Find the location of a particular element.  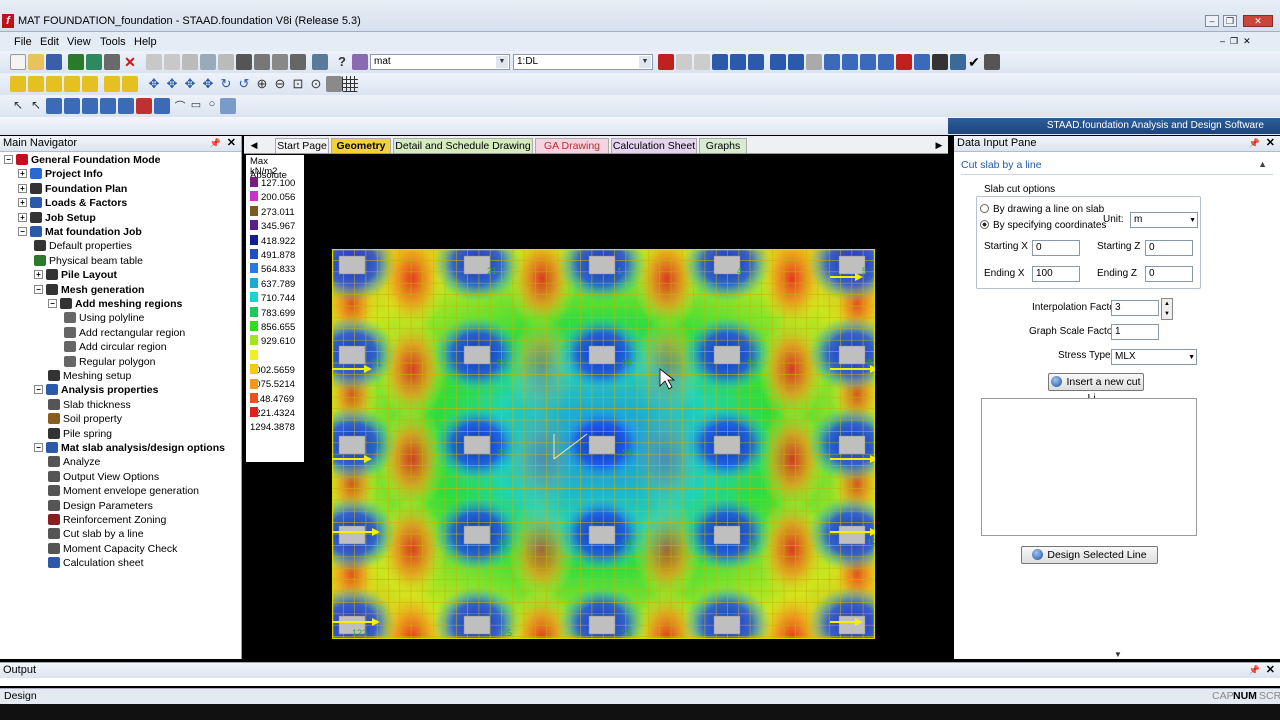

nav-item: + Job Setup is located at coordinates (57, 218).